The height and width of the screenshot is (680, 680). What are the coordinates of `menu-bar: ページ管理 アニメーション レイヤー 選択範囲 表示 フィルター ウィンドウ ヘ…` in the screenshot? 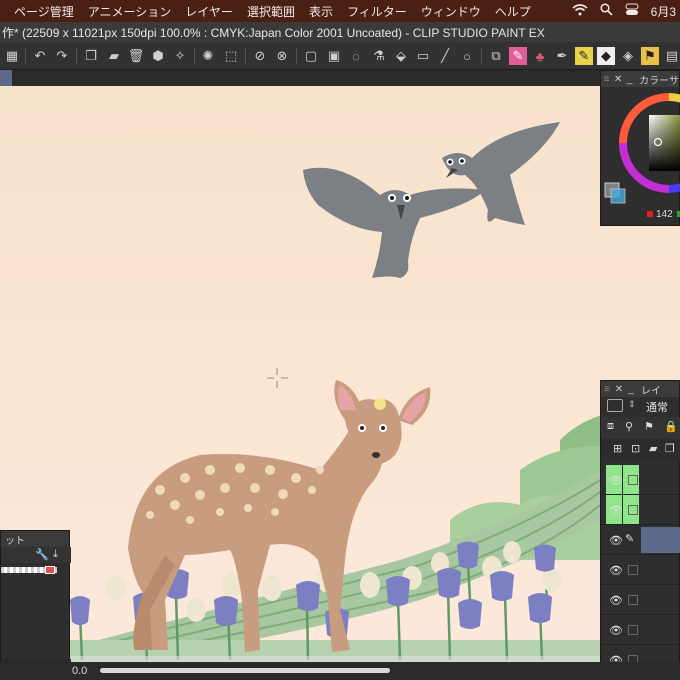 It's located at (340, 11).